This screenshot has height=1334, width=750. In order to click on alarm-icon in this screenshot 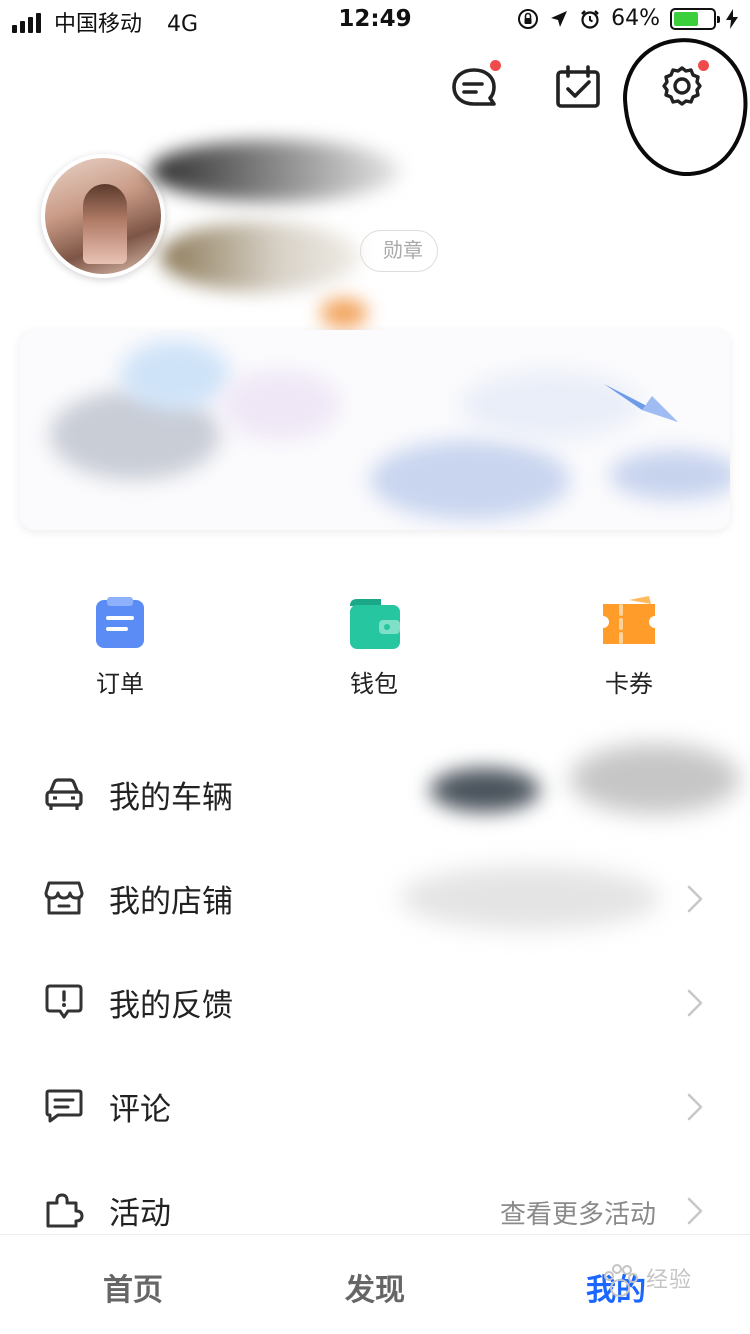, I will do `click(590, 19)`.